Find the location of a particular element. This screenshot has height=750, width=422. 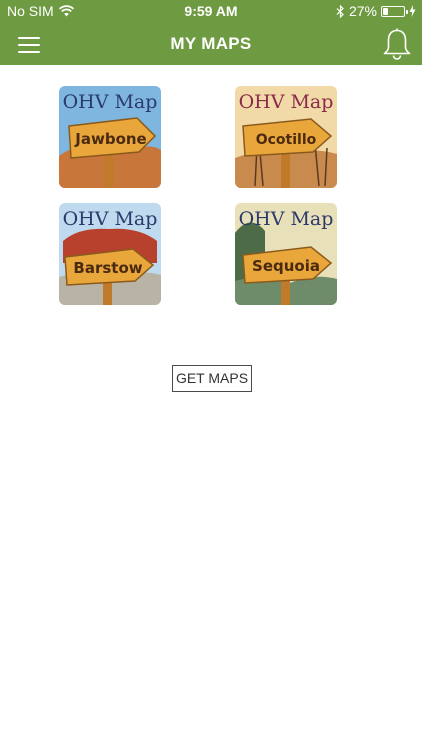

status-right: 27% is located at coordinates (376, 11).